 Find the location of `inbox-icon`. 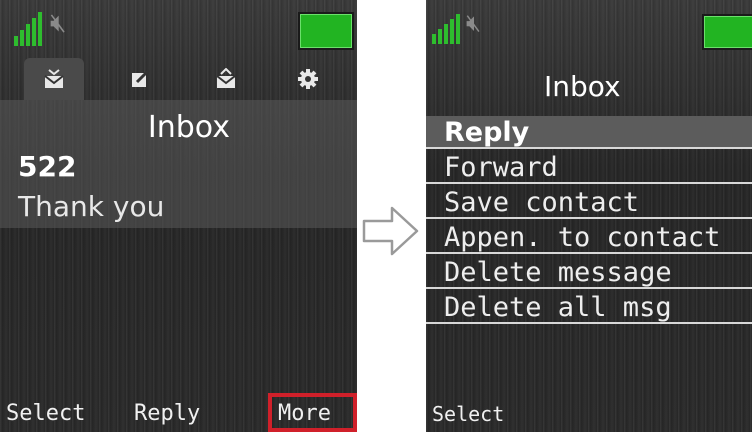

inbox-icon is located at coordinates (54, 78).